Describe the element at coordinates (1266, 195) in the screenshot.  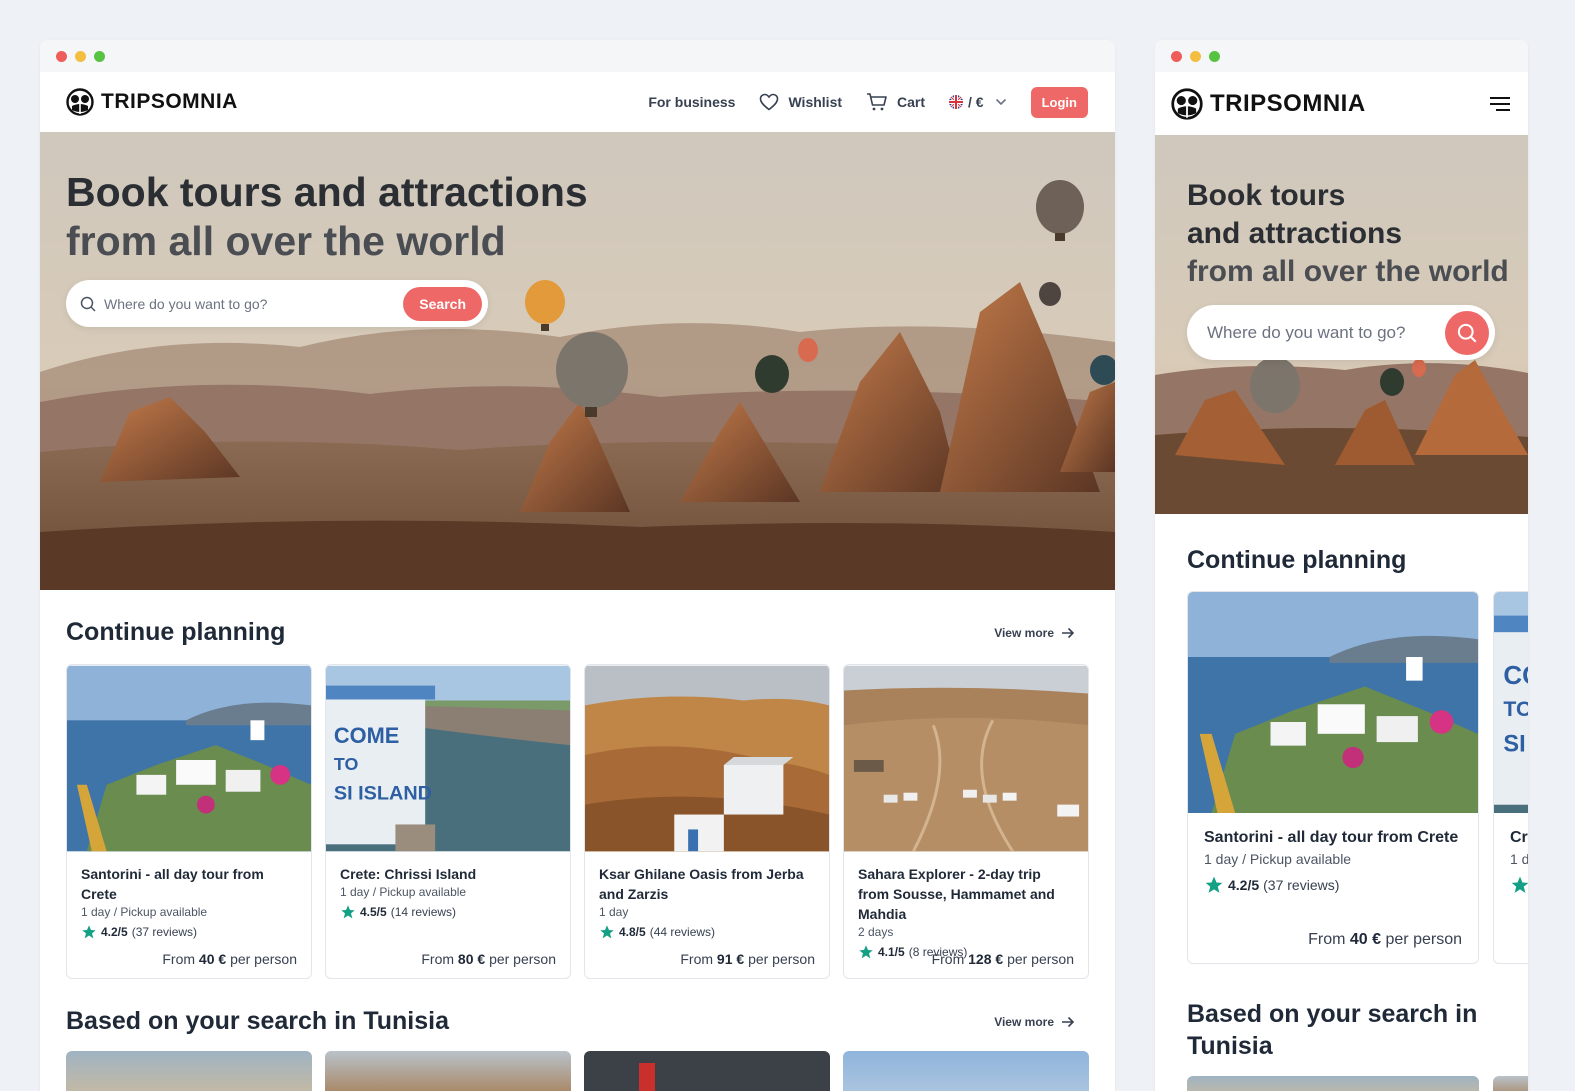
I see `hero-title-line1: Book tours` at that location.